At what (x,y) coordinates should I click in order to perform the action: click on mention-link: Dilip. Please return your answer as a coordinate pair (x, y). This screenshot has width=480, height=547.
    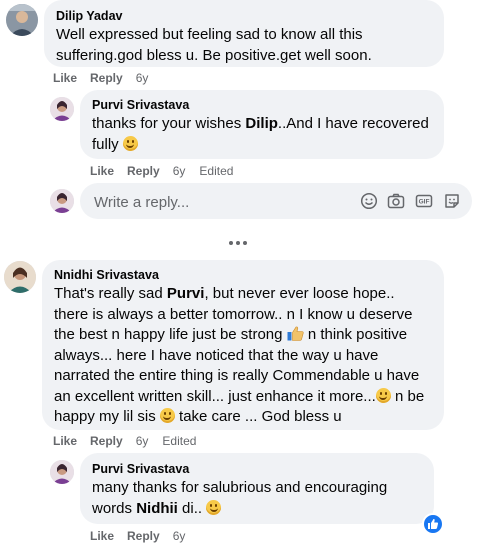
    Looking at the image, I should click on (261, 123).